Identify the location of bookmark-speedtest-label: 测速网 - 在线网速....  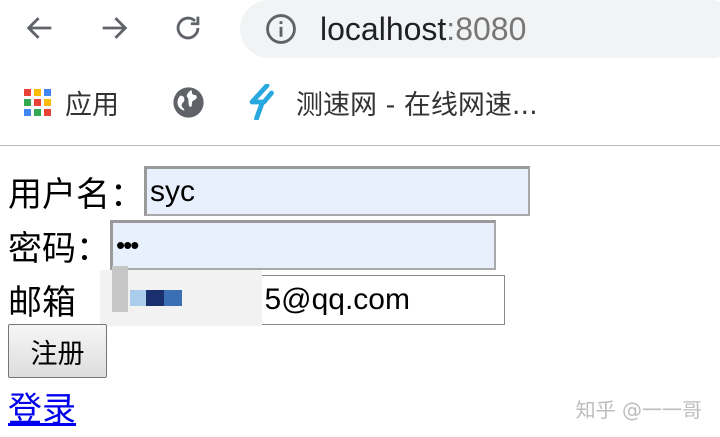
(417, 105).